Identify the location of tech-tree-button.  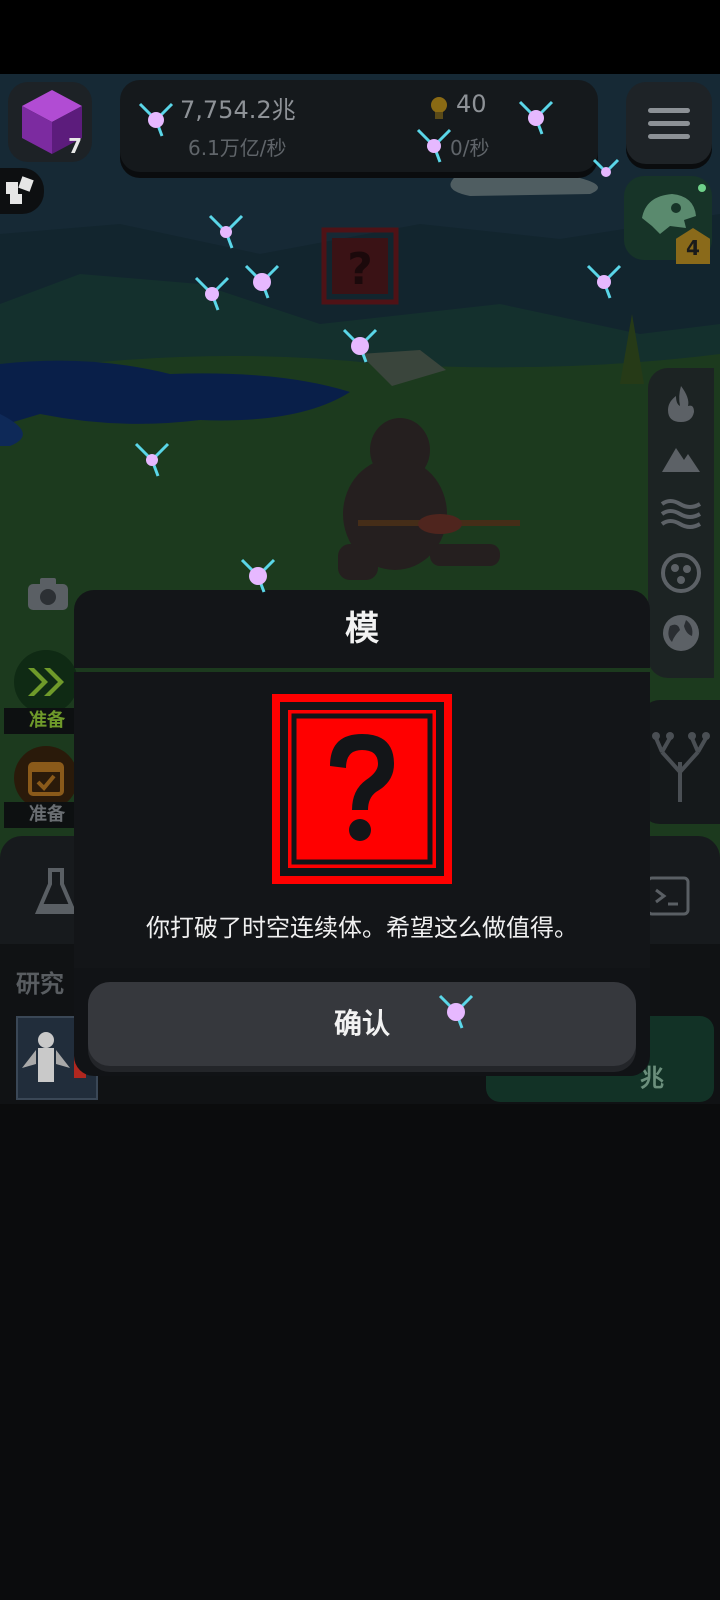
(680, 762).